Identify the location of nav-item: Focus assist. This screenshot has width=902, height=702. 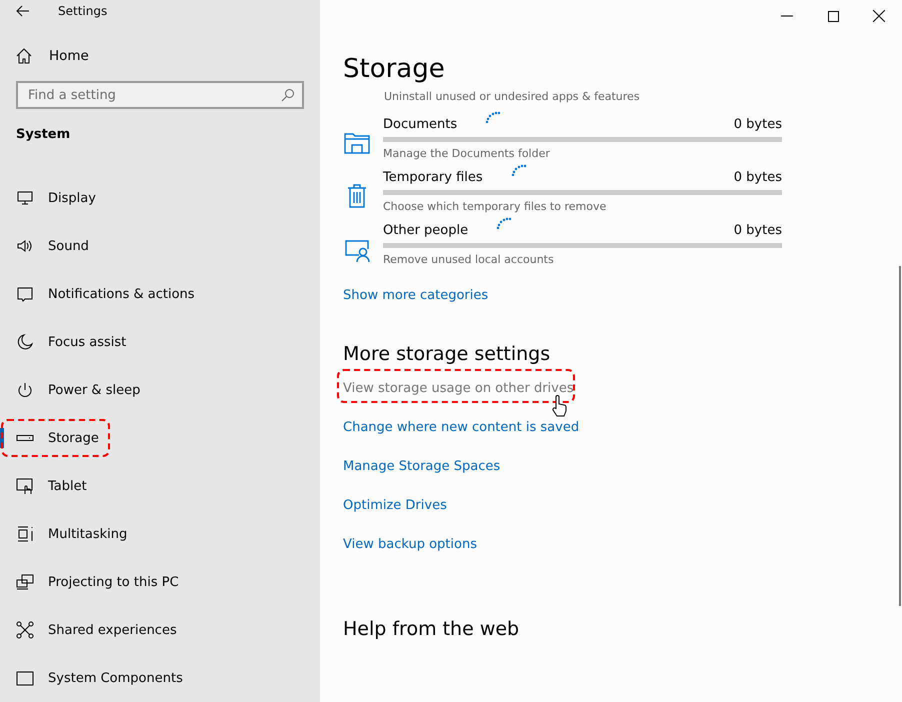
(160, 342).